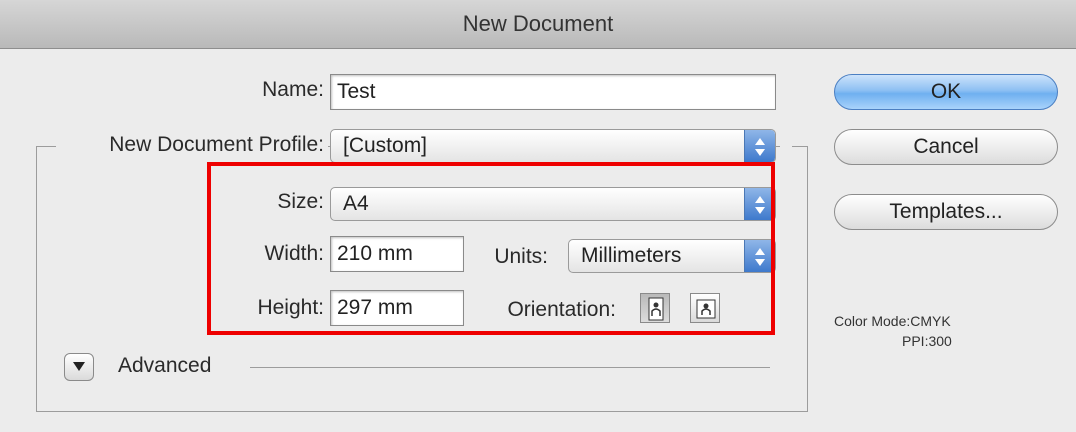  I want to click on ppi-info: PPI:300, so click(927, 341).